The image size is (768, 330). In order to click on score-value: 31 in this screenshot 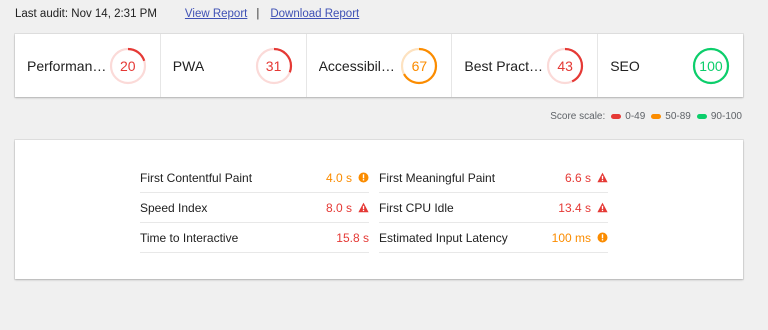, I will do `click(273, 65)`.